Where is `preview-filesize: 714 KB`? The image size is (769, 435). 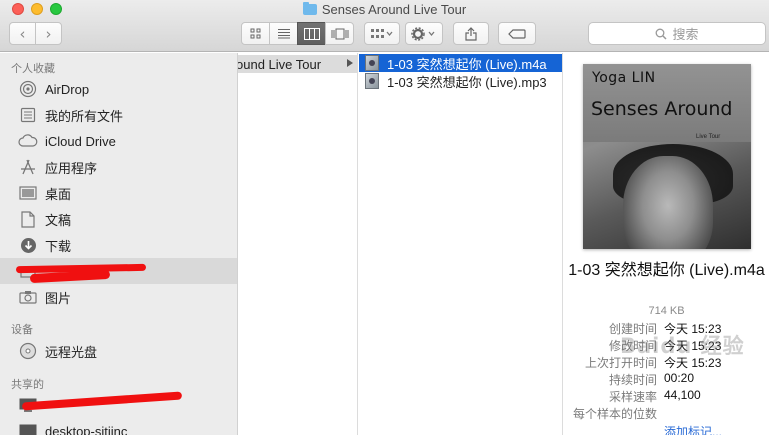
preview-filesize: 714 KB is located at coordinates (666, 311).